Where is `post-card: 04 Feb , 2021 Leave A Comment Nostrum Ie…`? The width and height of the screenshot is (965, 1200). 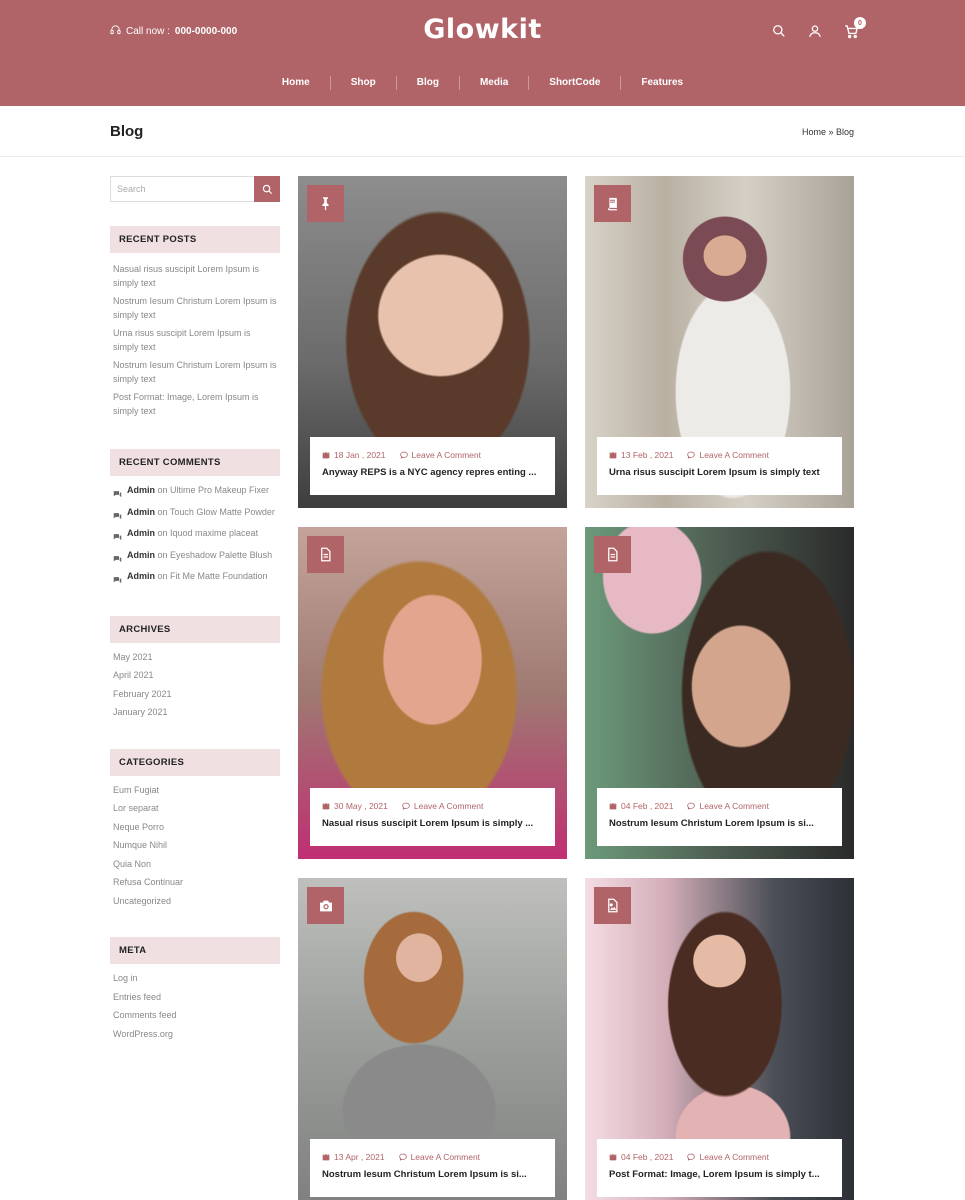 post-card: 04 Feb , 2021 Leave A Comment Nostrum Ie… is located at coordinates (719, 693).